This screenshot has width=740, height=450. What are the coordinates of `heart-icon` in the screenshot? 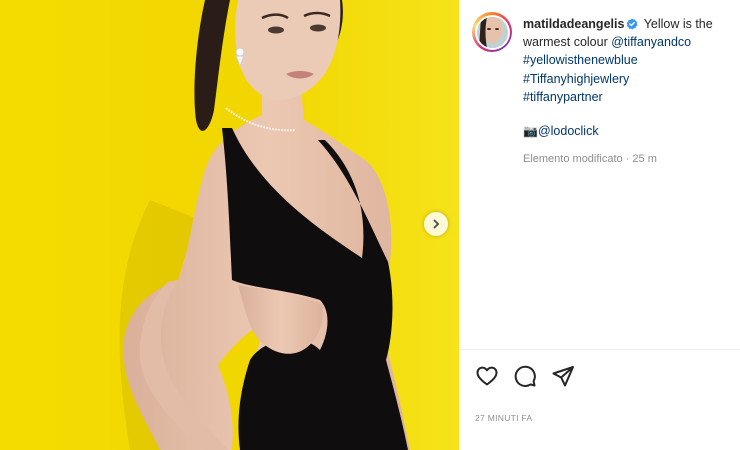 It's located at (487, 376).